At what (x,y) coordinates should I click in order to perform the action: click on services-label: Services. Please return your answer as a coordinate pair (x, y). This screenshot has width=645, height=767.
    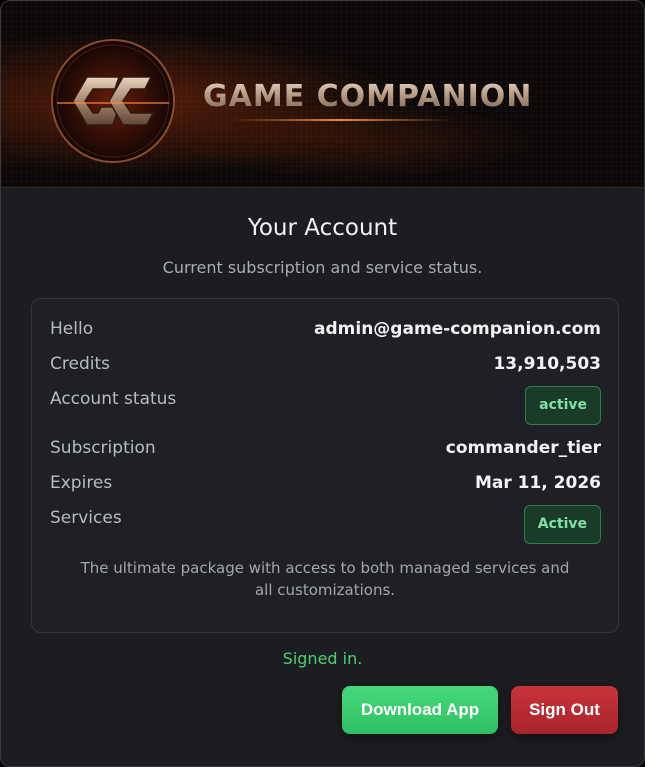
    Looking at the image, I should click on (86, 518).